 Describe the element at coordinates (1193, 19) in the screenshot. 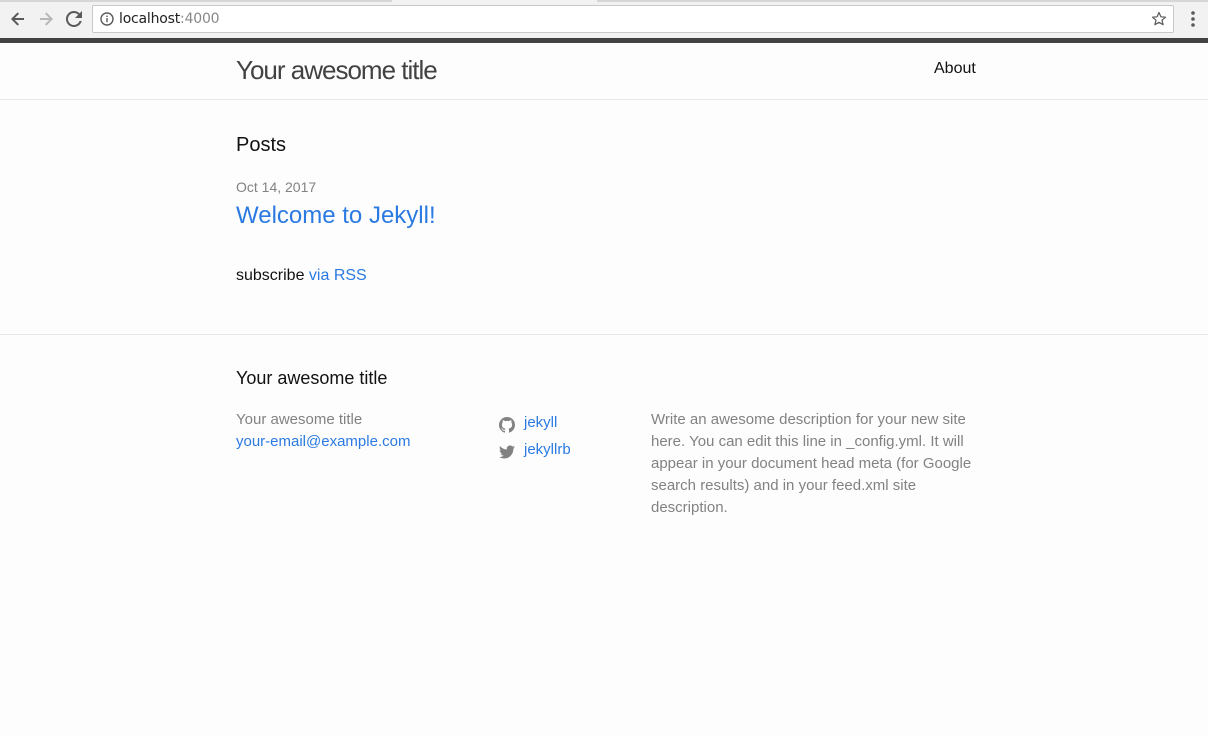

I see `menu-dots-icon` at that location.